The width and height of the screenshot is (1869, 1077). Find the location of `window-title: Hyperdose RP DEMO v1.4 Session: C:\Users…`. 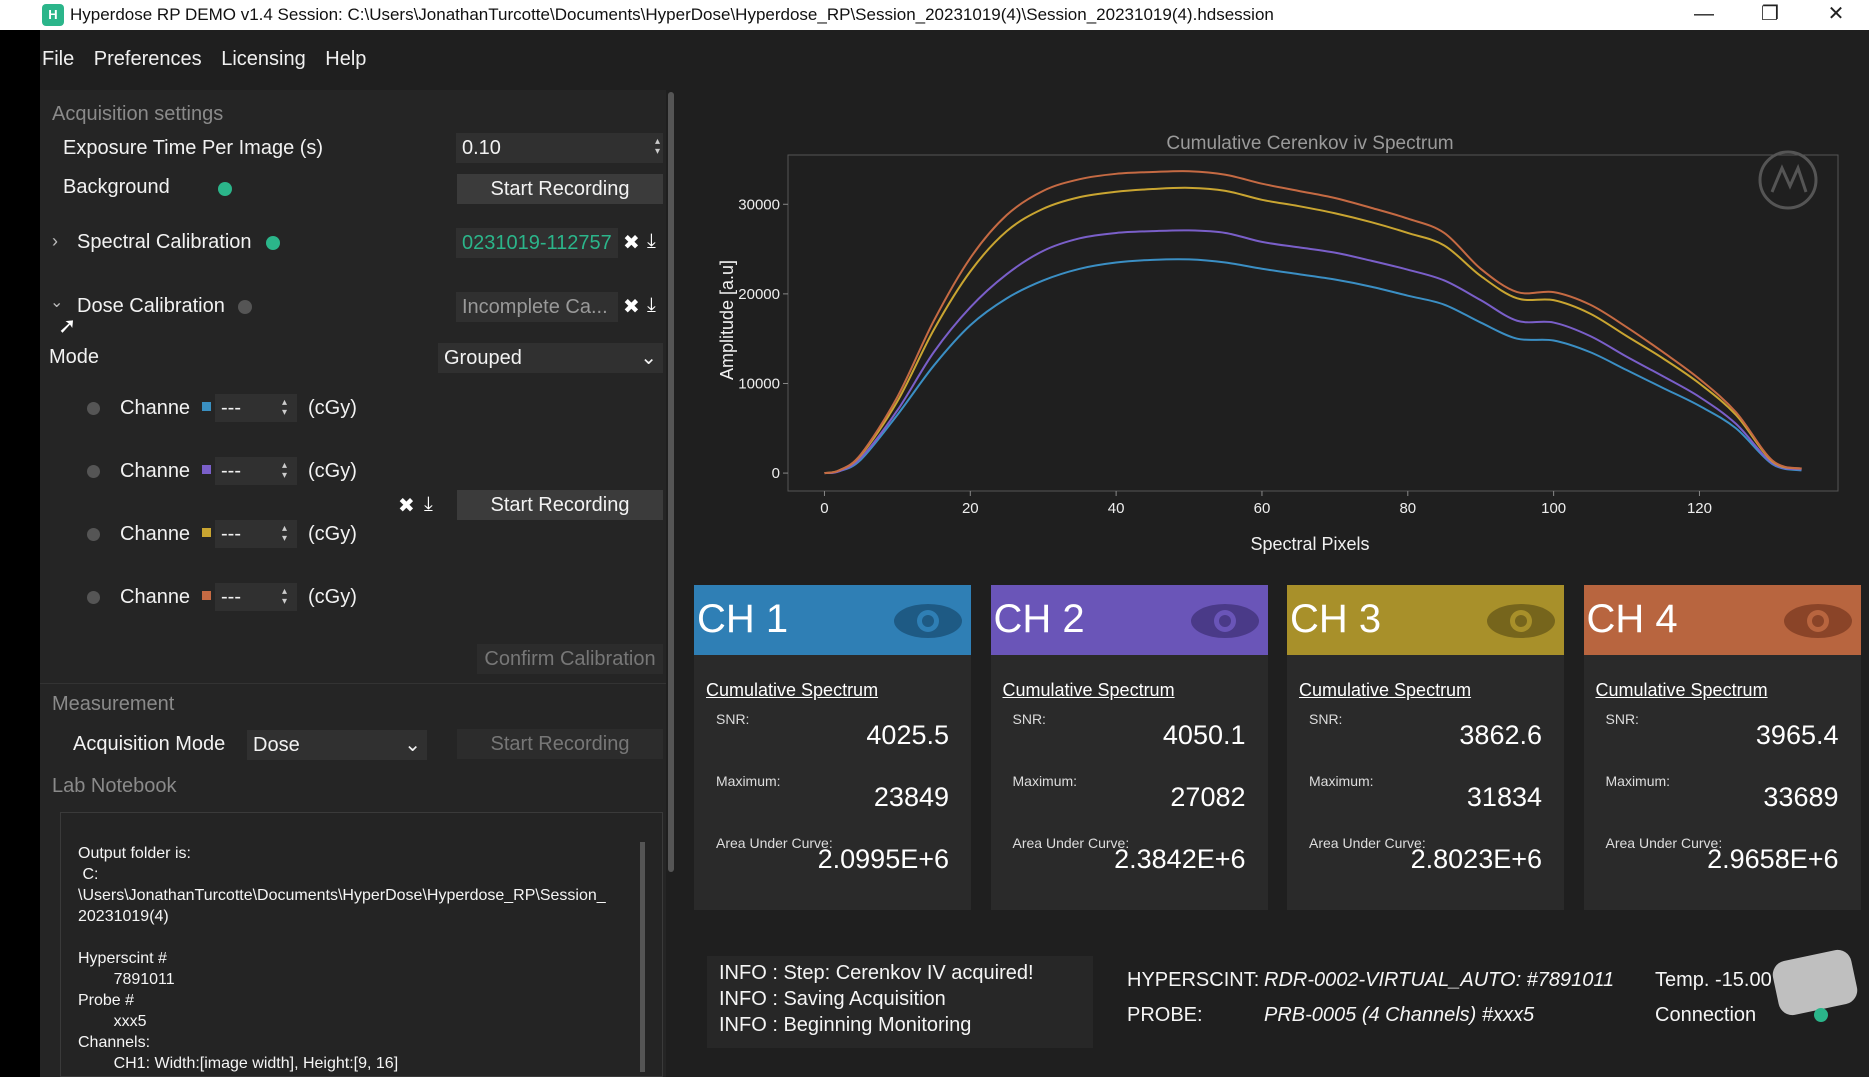

window-title: Hyperdose RP DEMO v1.4 Session: C:\Users… is located at coordinates (672, 14).